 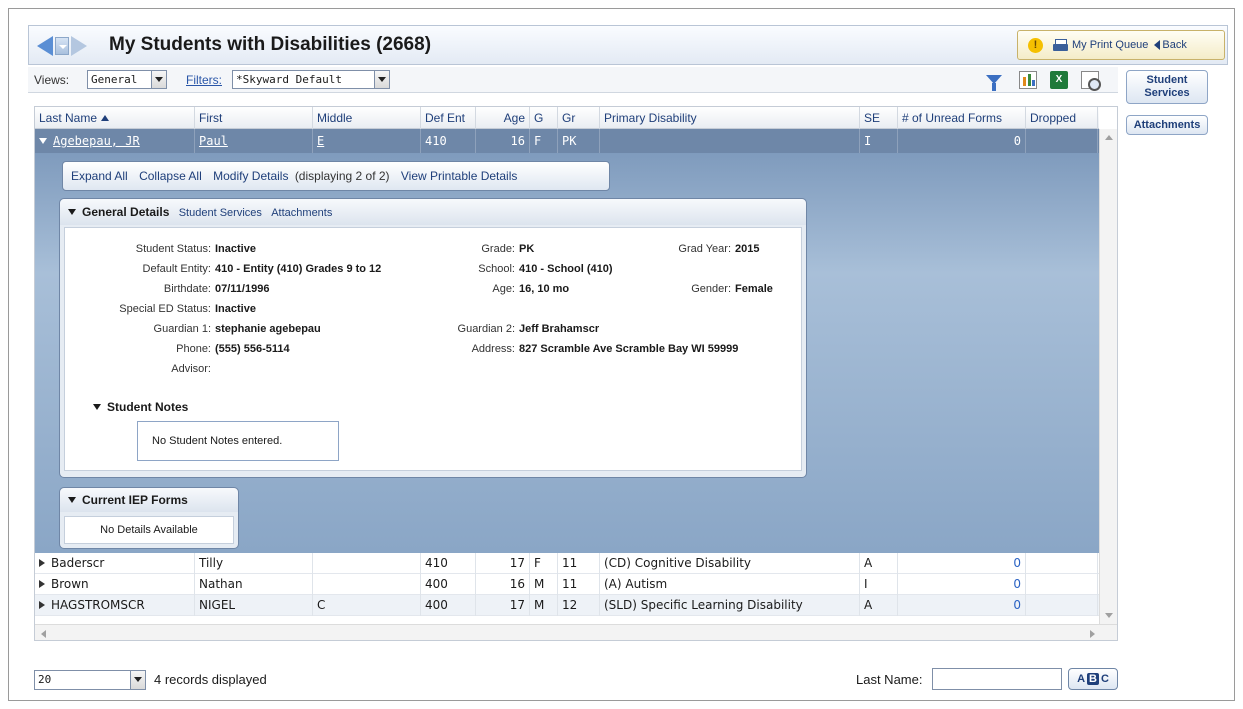 I want to click on field-advisor: Advisor:, so click(x=140, y=369).